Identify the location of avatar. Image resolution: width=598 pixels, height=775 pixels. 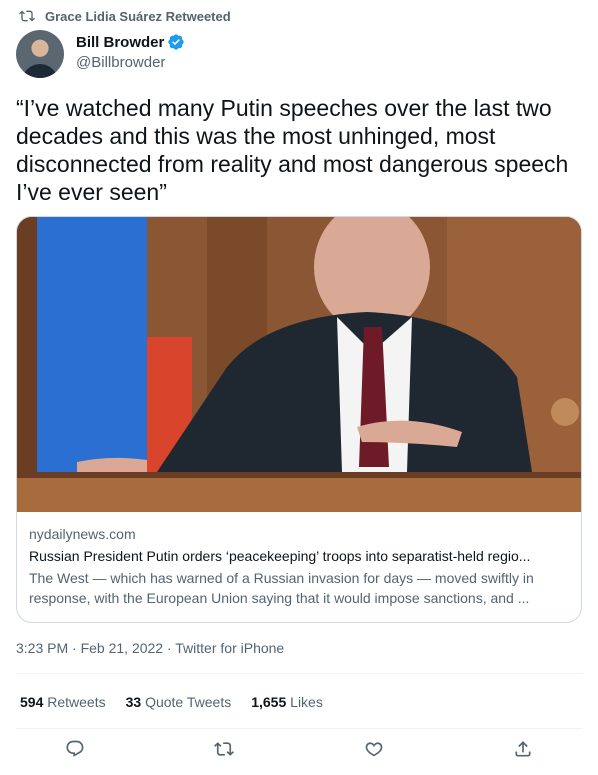
(40, 54).